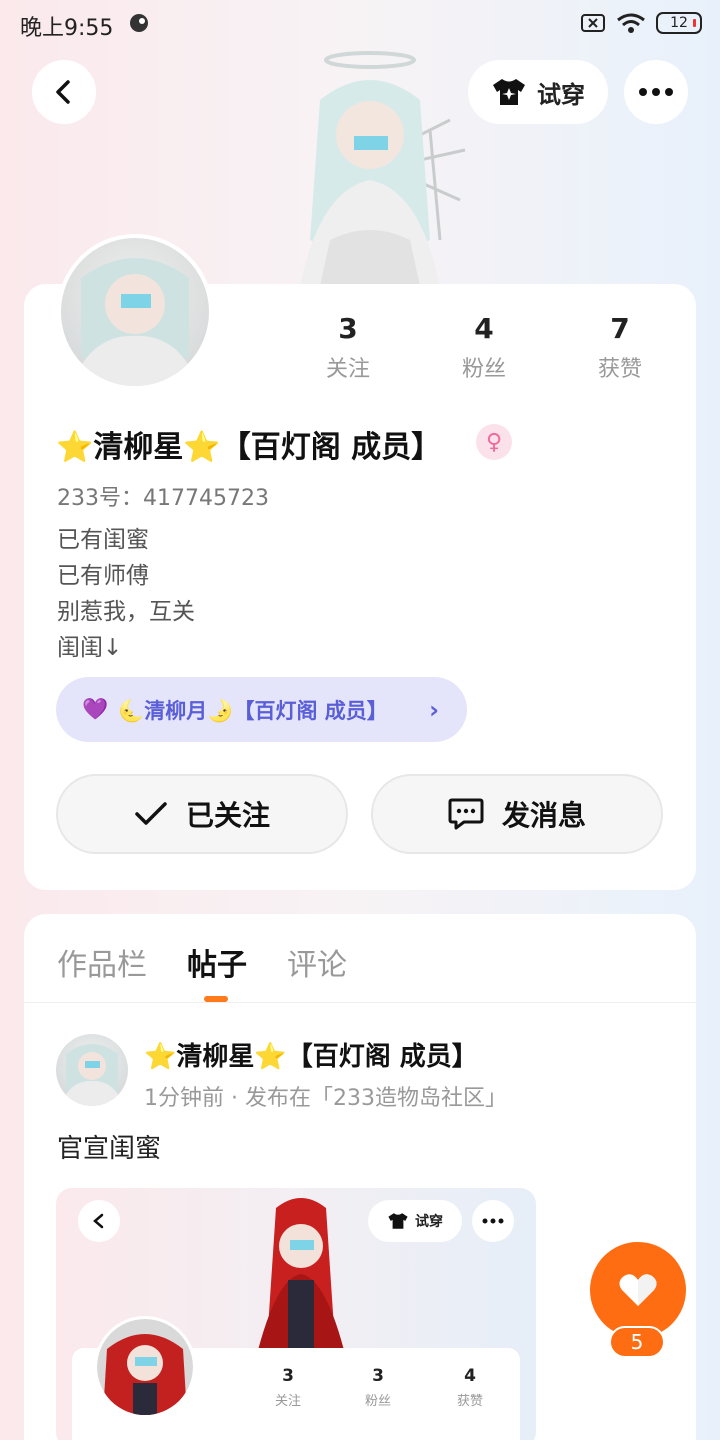 The width and height of the screenshot is (720, 1440). I want to click on message-label: 发消息, so click(543, 815).